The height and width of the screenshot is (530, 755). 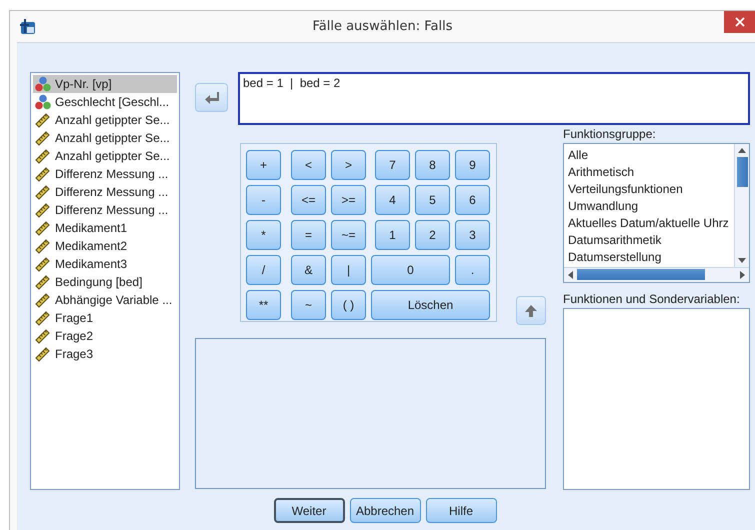 I want to click on variable-item: Vp-Nr. [vp], so click(x=105, y=84).